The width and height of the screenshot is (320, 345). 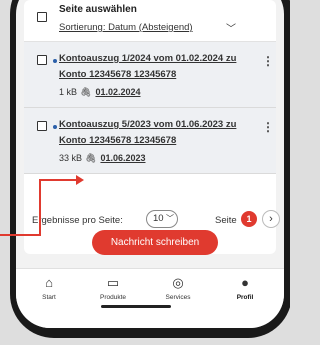 I want to click on document-meta: 1 kB 🖇 01.02.2024, so click(x=100, y=92).